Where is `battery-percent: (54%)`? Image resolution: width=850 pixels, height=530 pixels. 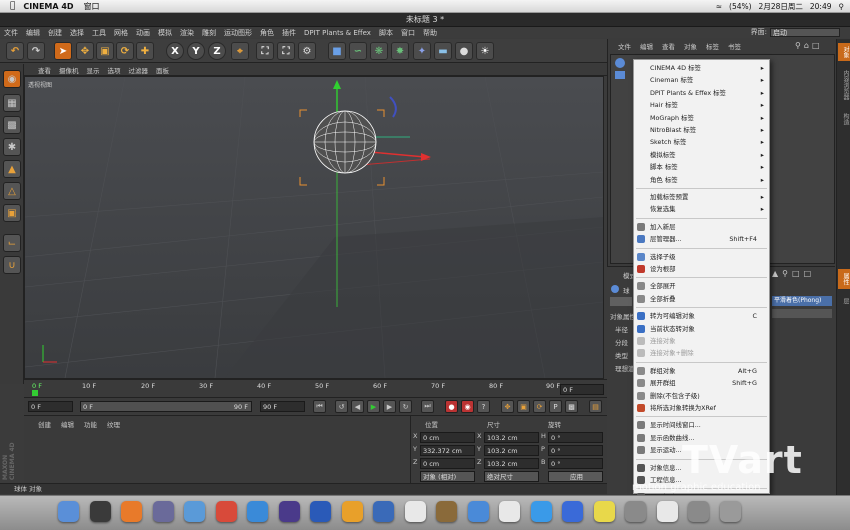
battery-percent: (54%) is located at coordinates (740, 6).